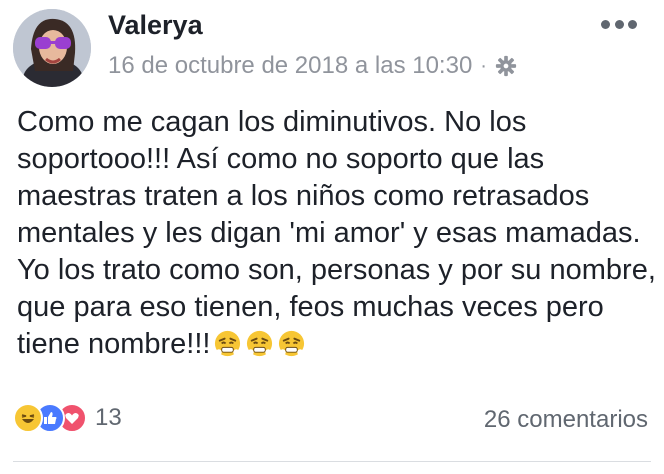 This screenshot has height=474, width=664. I want to click on haha-reaction-icon, so click(28, 418).